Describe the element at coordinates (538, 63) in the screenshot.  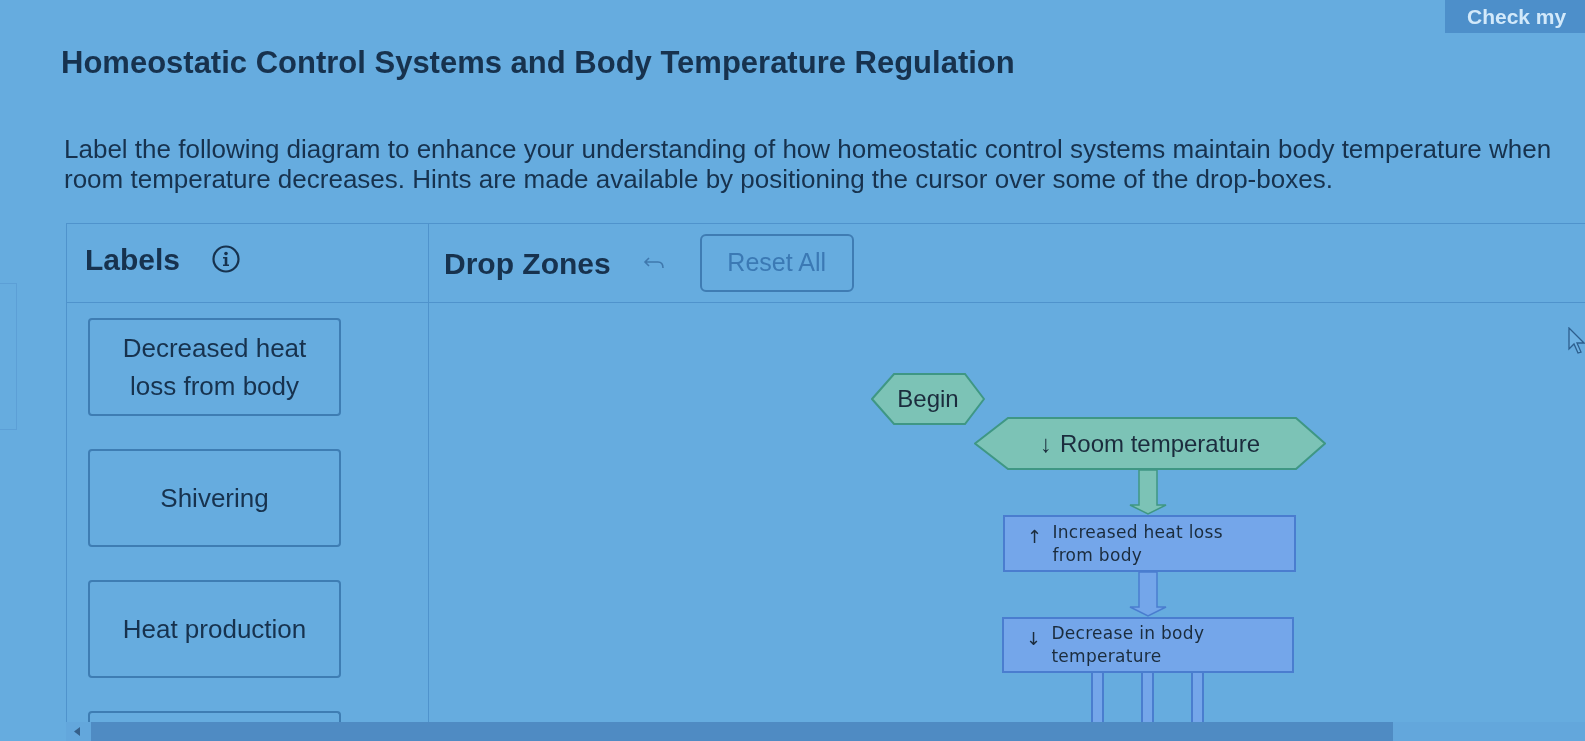
I see `page-title: Homeostatic Control Systems and Body Temperature Regulation` at that location.